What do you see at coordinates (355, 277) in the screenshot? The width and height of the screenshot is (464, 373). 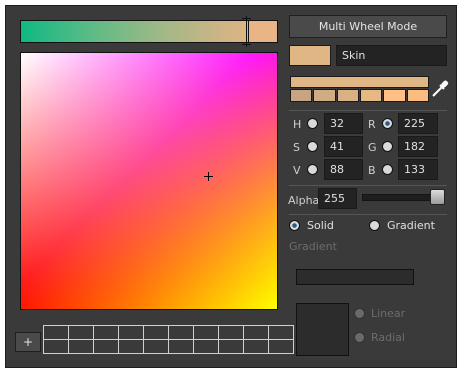 I see `gradient-preview-bar` at bounding box center [355, 277].